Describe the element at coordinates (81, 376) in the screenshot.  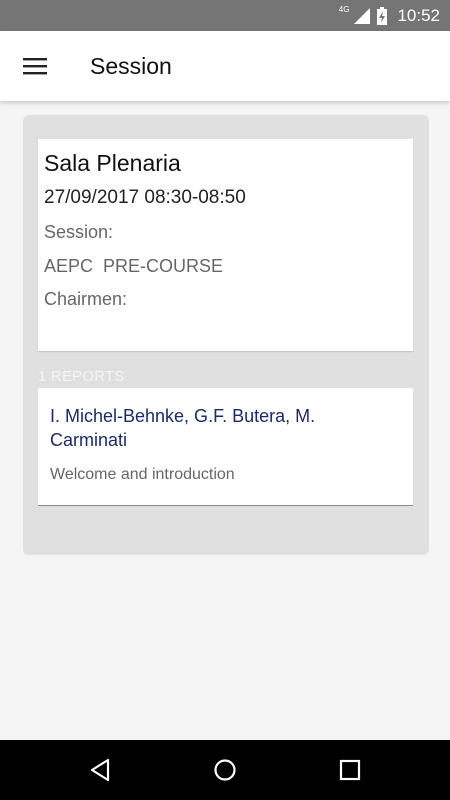
I see `reports-header: 1 REPORTS` at that location.